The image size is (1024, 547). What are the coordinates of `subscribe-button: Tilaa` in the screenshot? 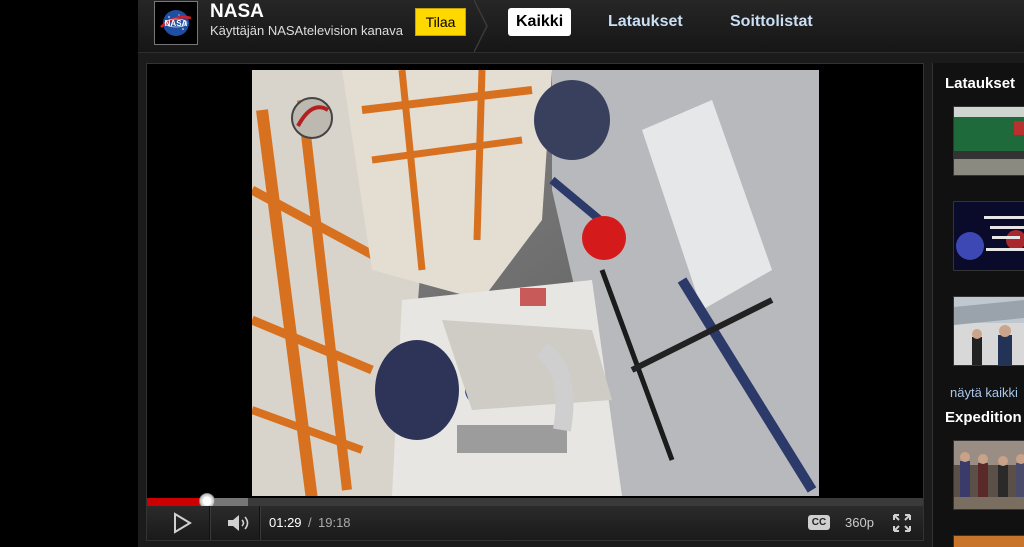 It's located at (440, 22).